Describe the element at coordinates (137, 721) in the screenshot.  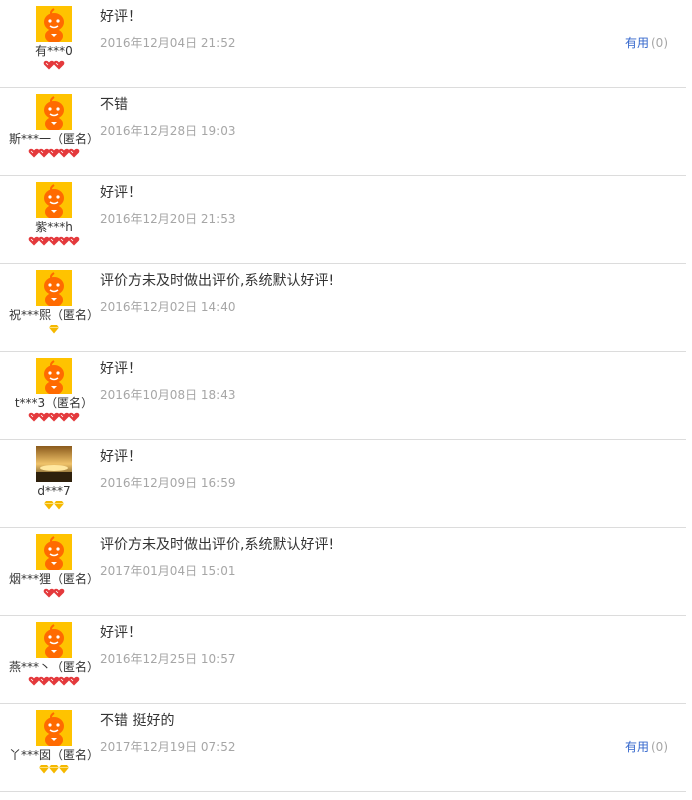
I see `review-comment: 不错 挺好的` at that location.